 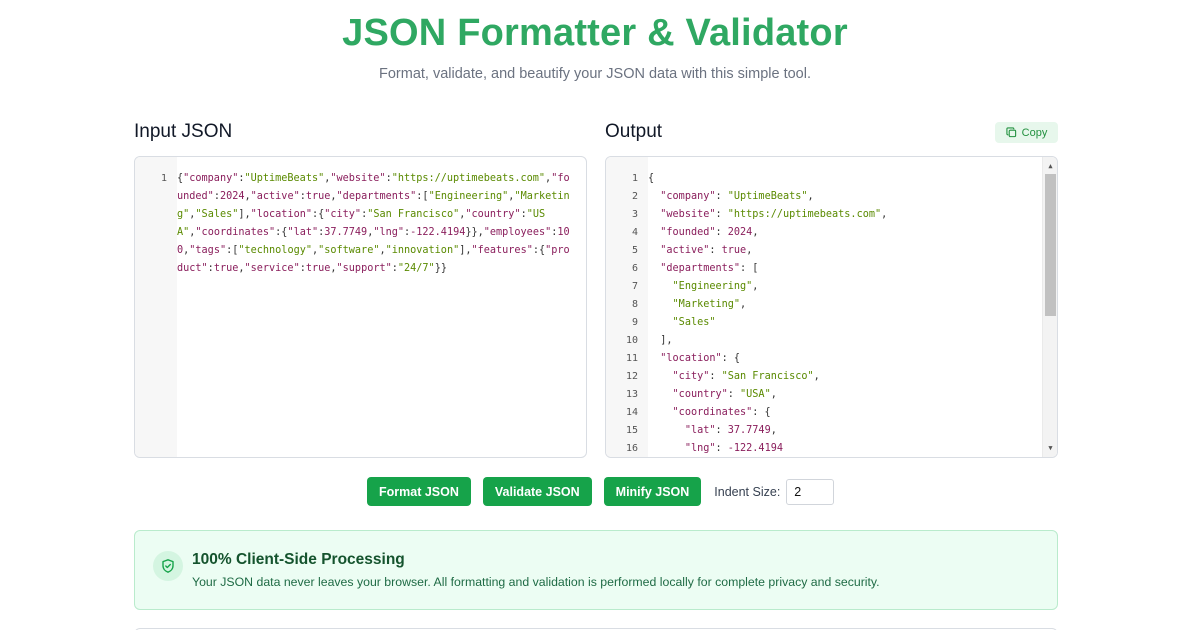 What do you see at coordinates (634, 232) in the screenshot?
I see `line-number: 4` at bounding box center [634, 232].